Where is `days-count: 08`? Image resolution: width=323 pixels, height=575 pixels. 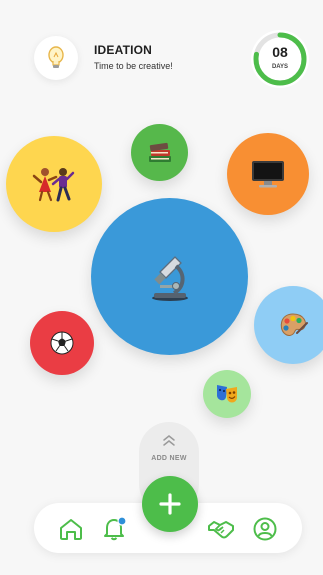 days-count: 08 is located at coordinates (280, 52).